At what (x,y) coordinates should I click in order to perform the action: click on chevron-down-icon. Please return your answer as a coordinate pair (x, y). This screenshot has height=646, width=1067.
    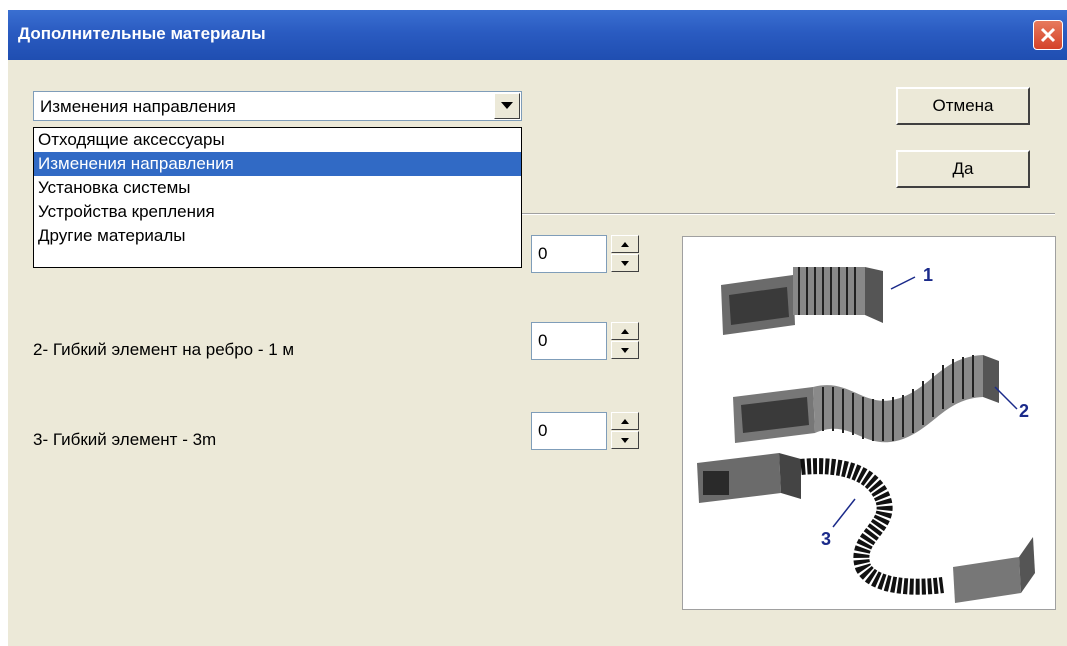
    Looking at the image, I should click on (507, 105).